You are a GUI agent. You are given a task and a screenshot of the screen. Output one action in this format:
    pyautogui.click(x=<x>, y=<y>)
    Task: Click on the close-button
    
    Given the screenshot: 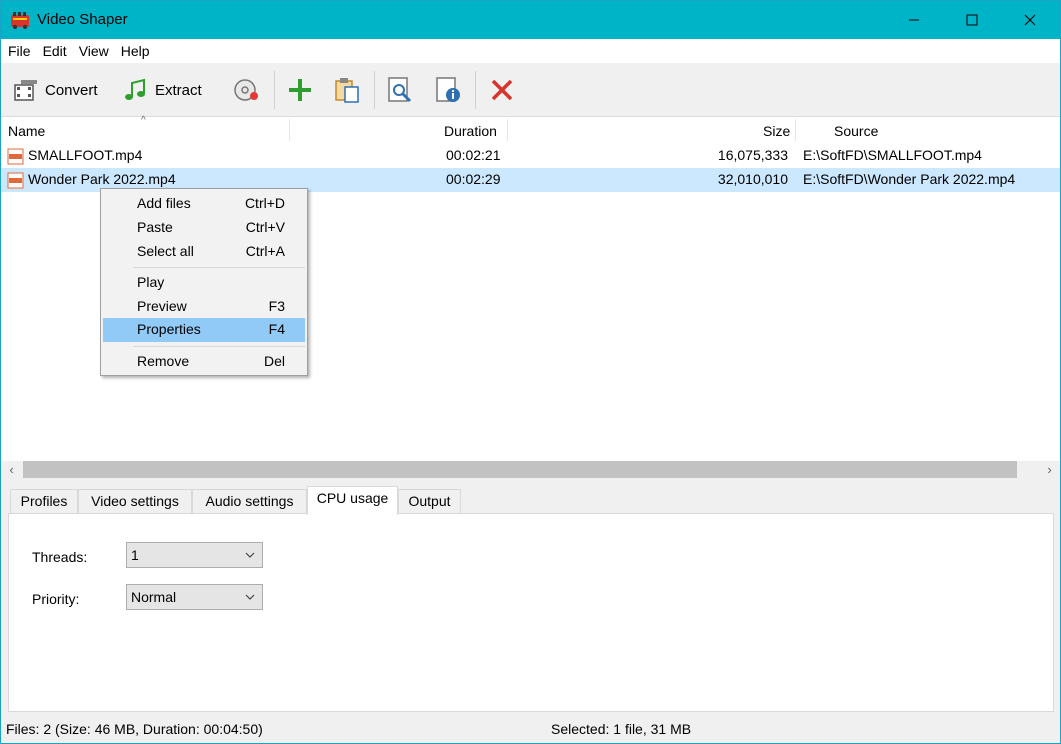 What is the action you would take?
    pyautogui.click(x=1030, y=20)
    